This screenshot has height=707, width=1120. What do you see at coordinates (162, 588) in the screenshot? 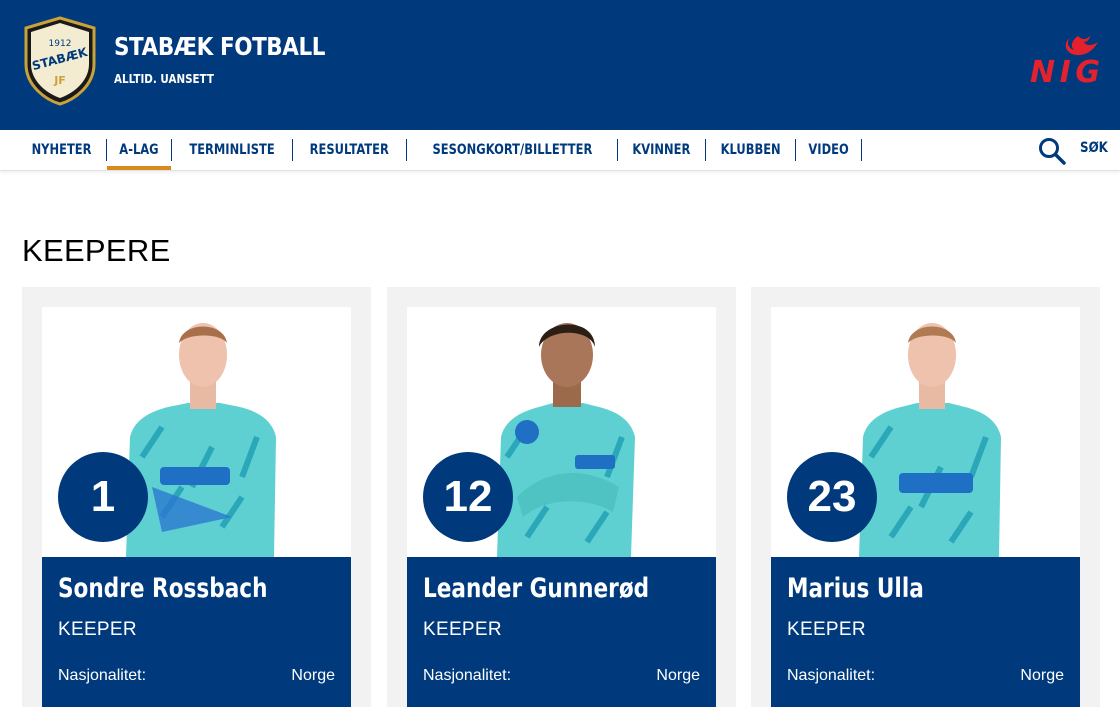
I see `player-name: Sondre Rossbach` at bounding box center [162, 588].